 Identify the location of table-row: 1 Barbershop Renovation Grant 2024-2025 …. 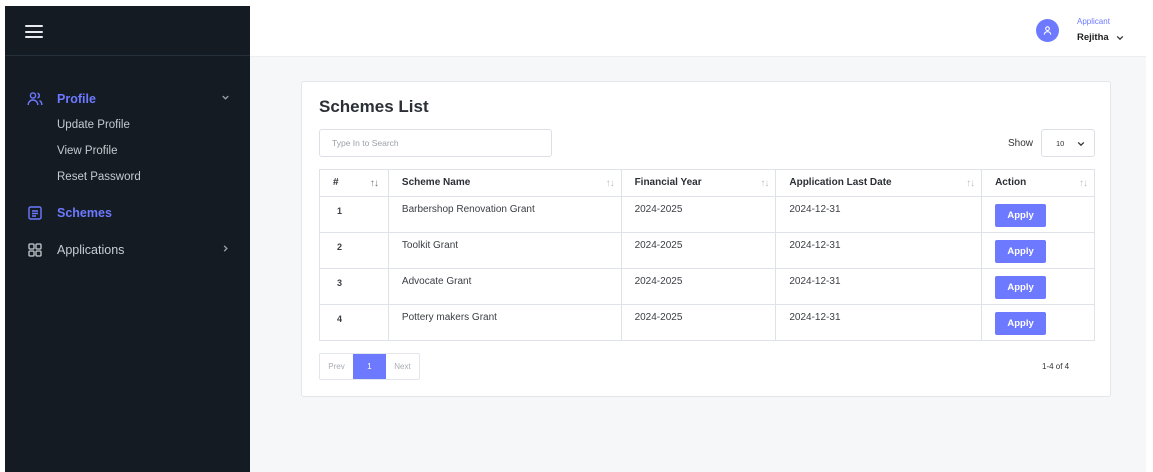
(707, 214).